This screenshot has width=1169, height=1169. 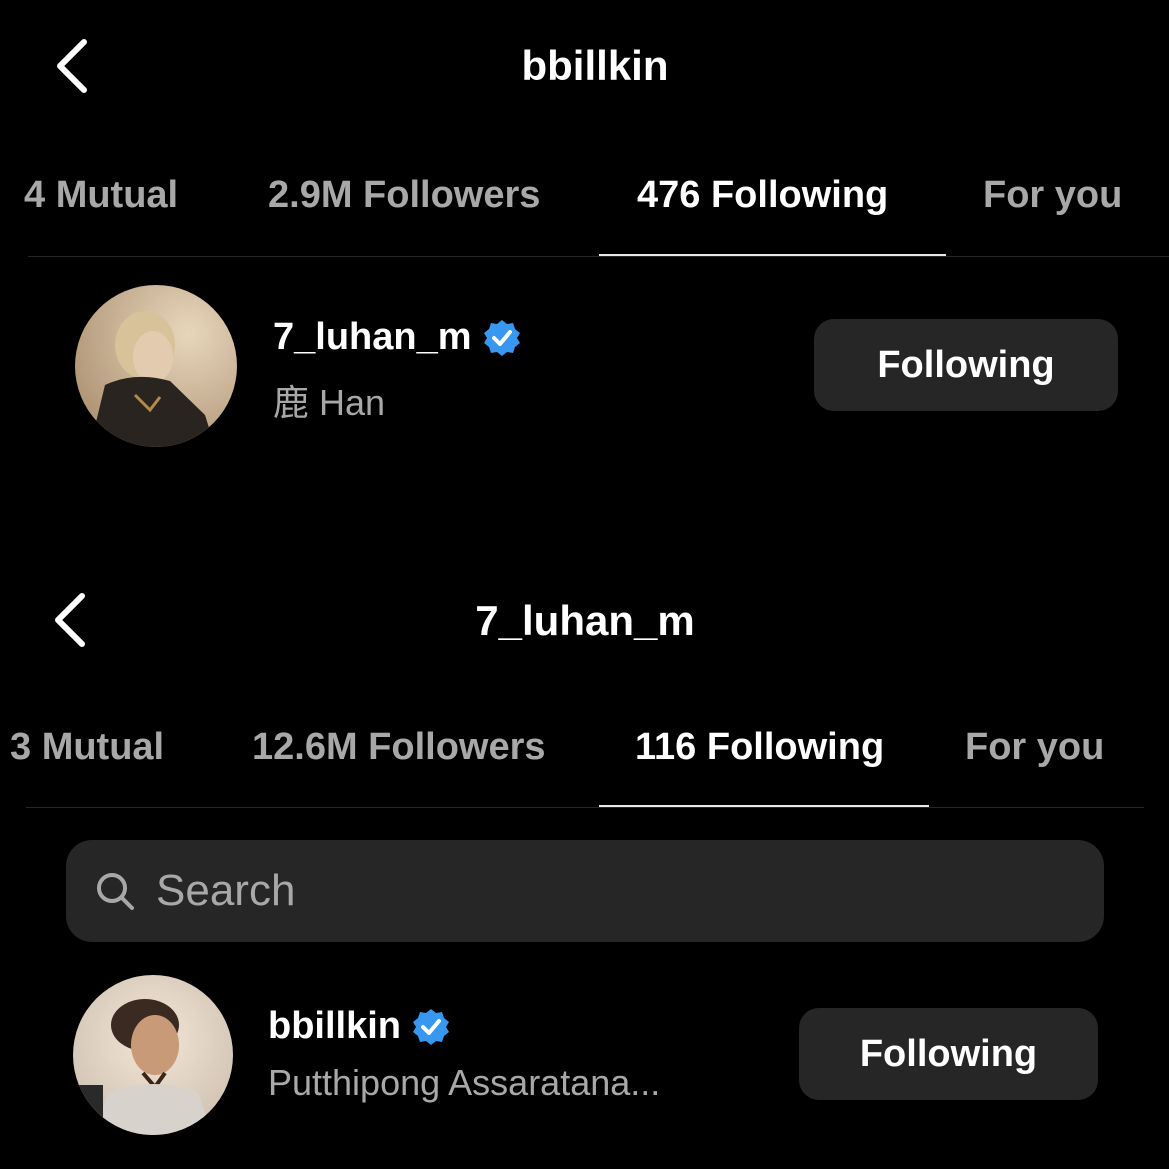 What do you see at coordinates (101, 195) in the screenshot?
I see `tab-mutual: 4 Mutual` at bounding box center [101, 195].